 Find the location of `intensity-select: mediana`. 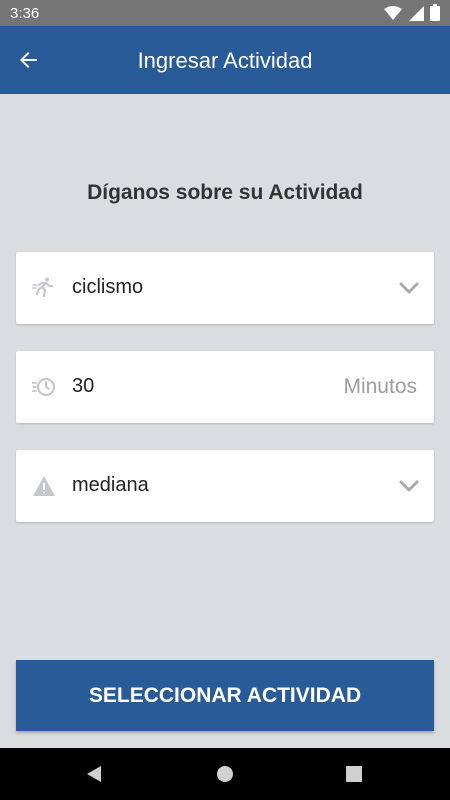

intensity-select: mediana is located at coordinates (225, 486).